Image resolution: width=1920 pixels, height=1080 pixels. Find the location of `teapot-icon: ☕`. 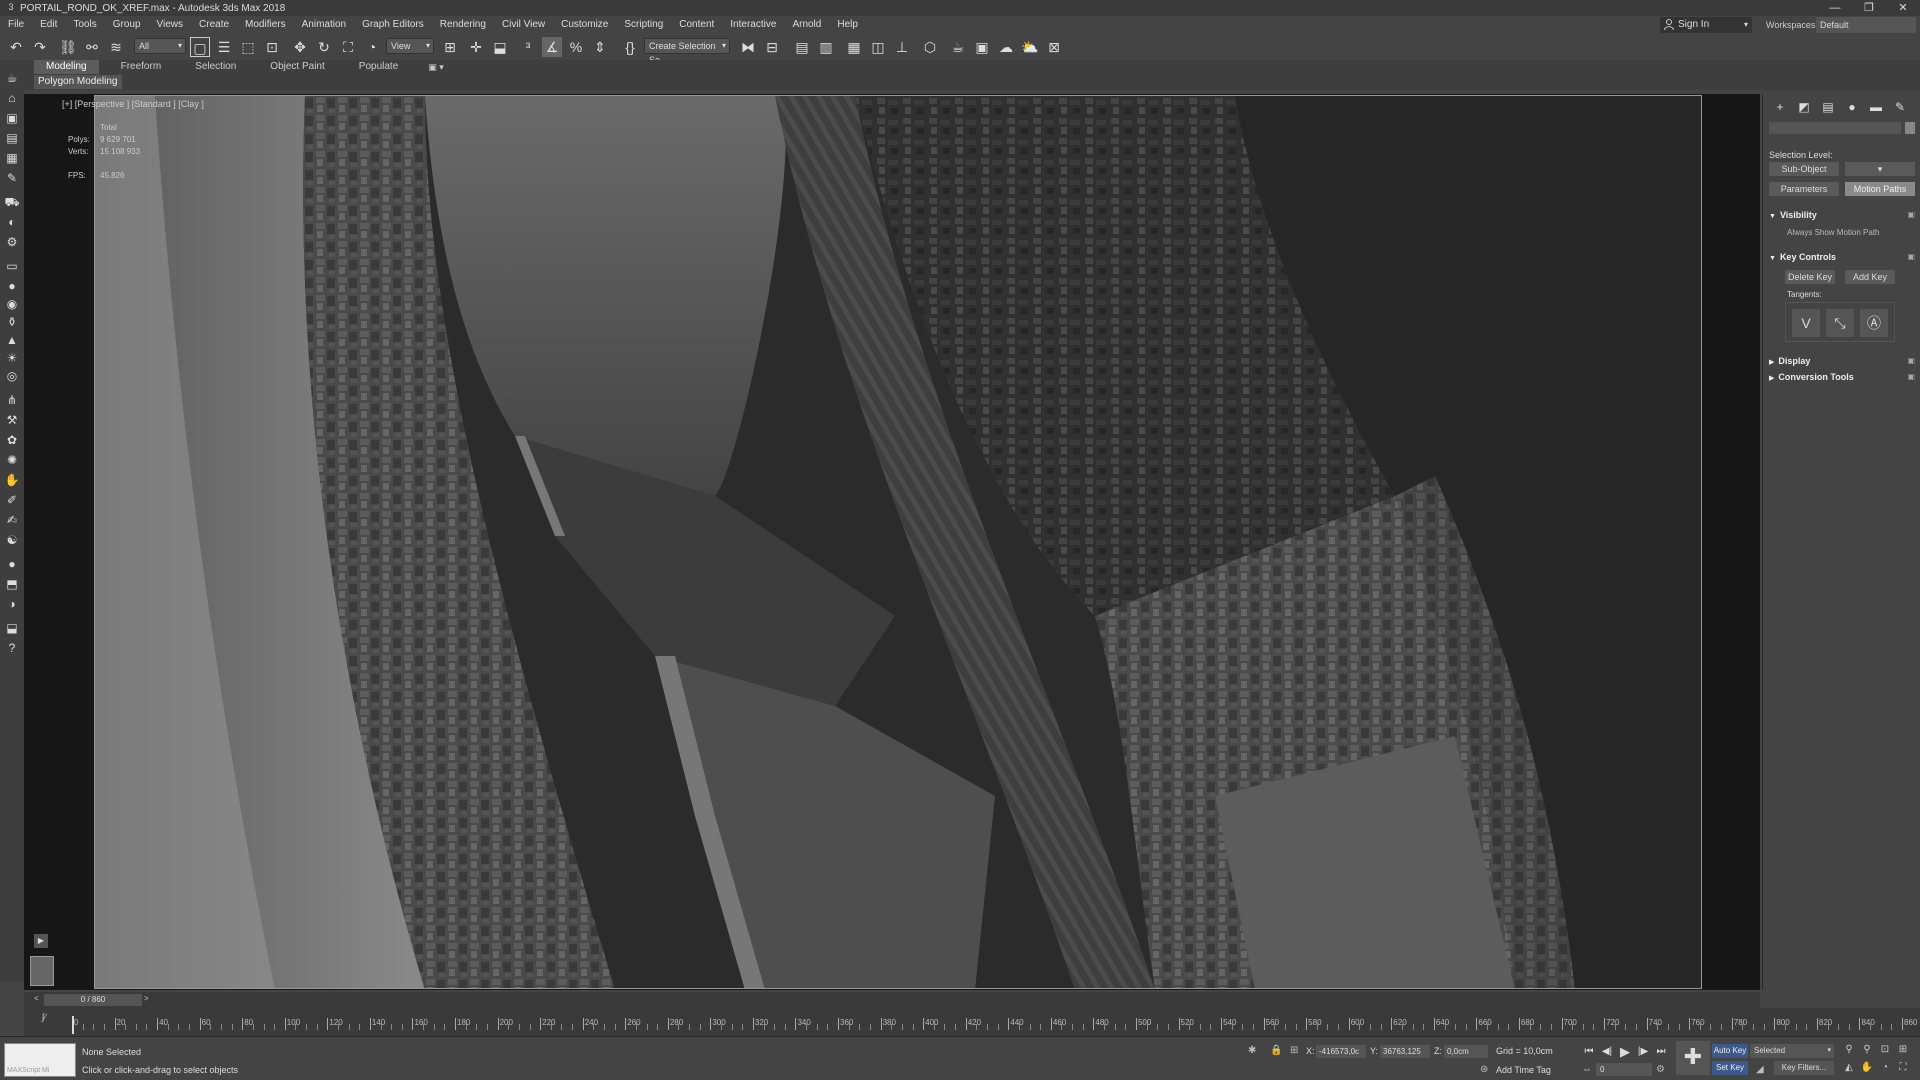

teapot-icon: ☕ is located at coordinates (12, 78).